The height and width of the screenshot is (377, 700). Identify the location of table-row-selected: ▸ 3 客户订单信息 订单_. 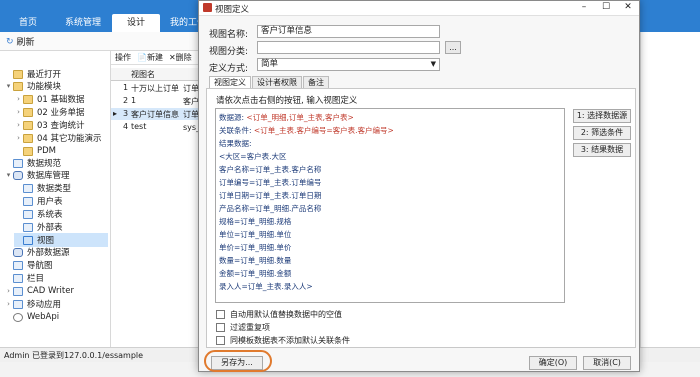
(159, 114).